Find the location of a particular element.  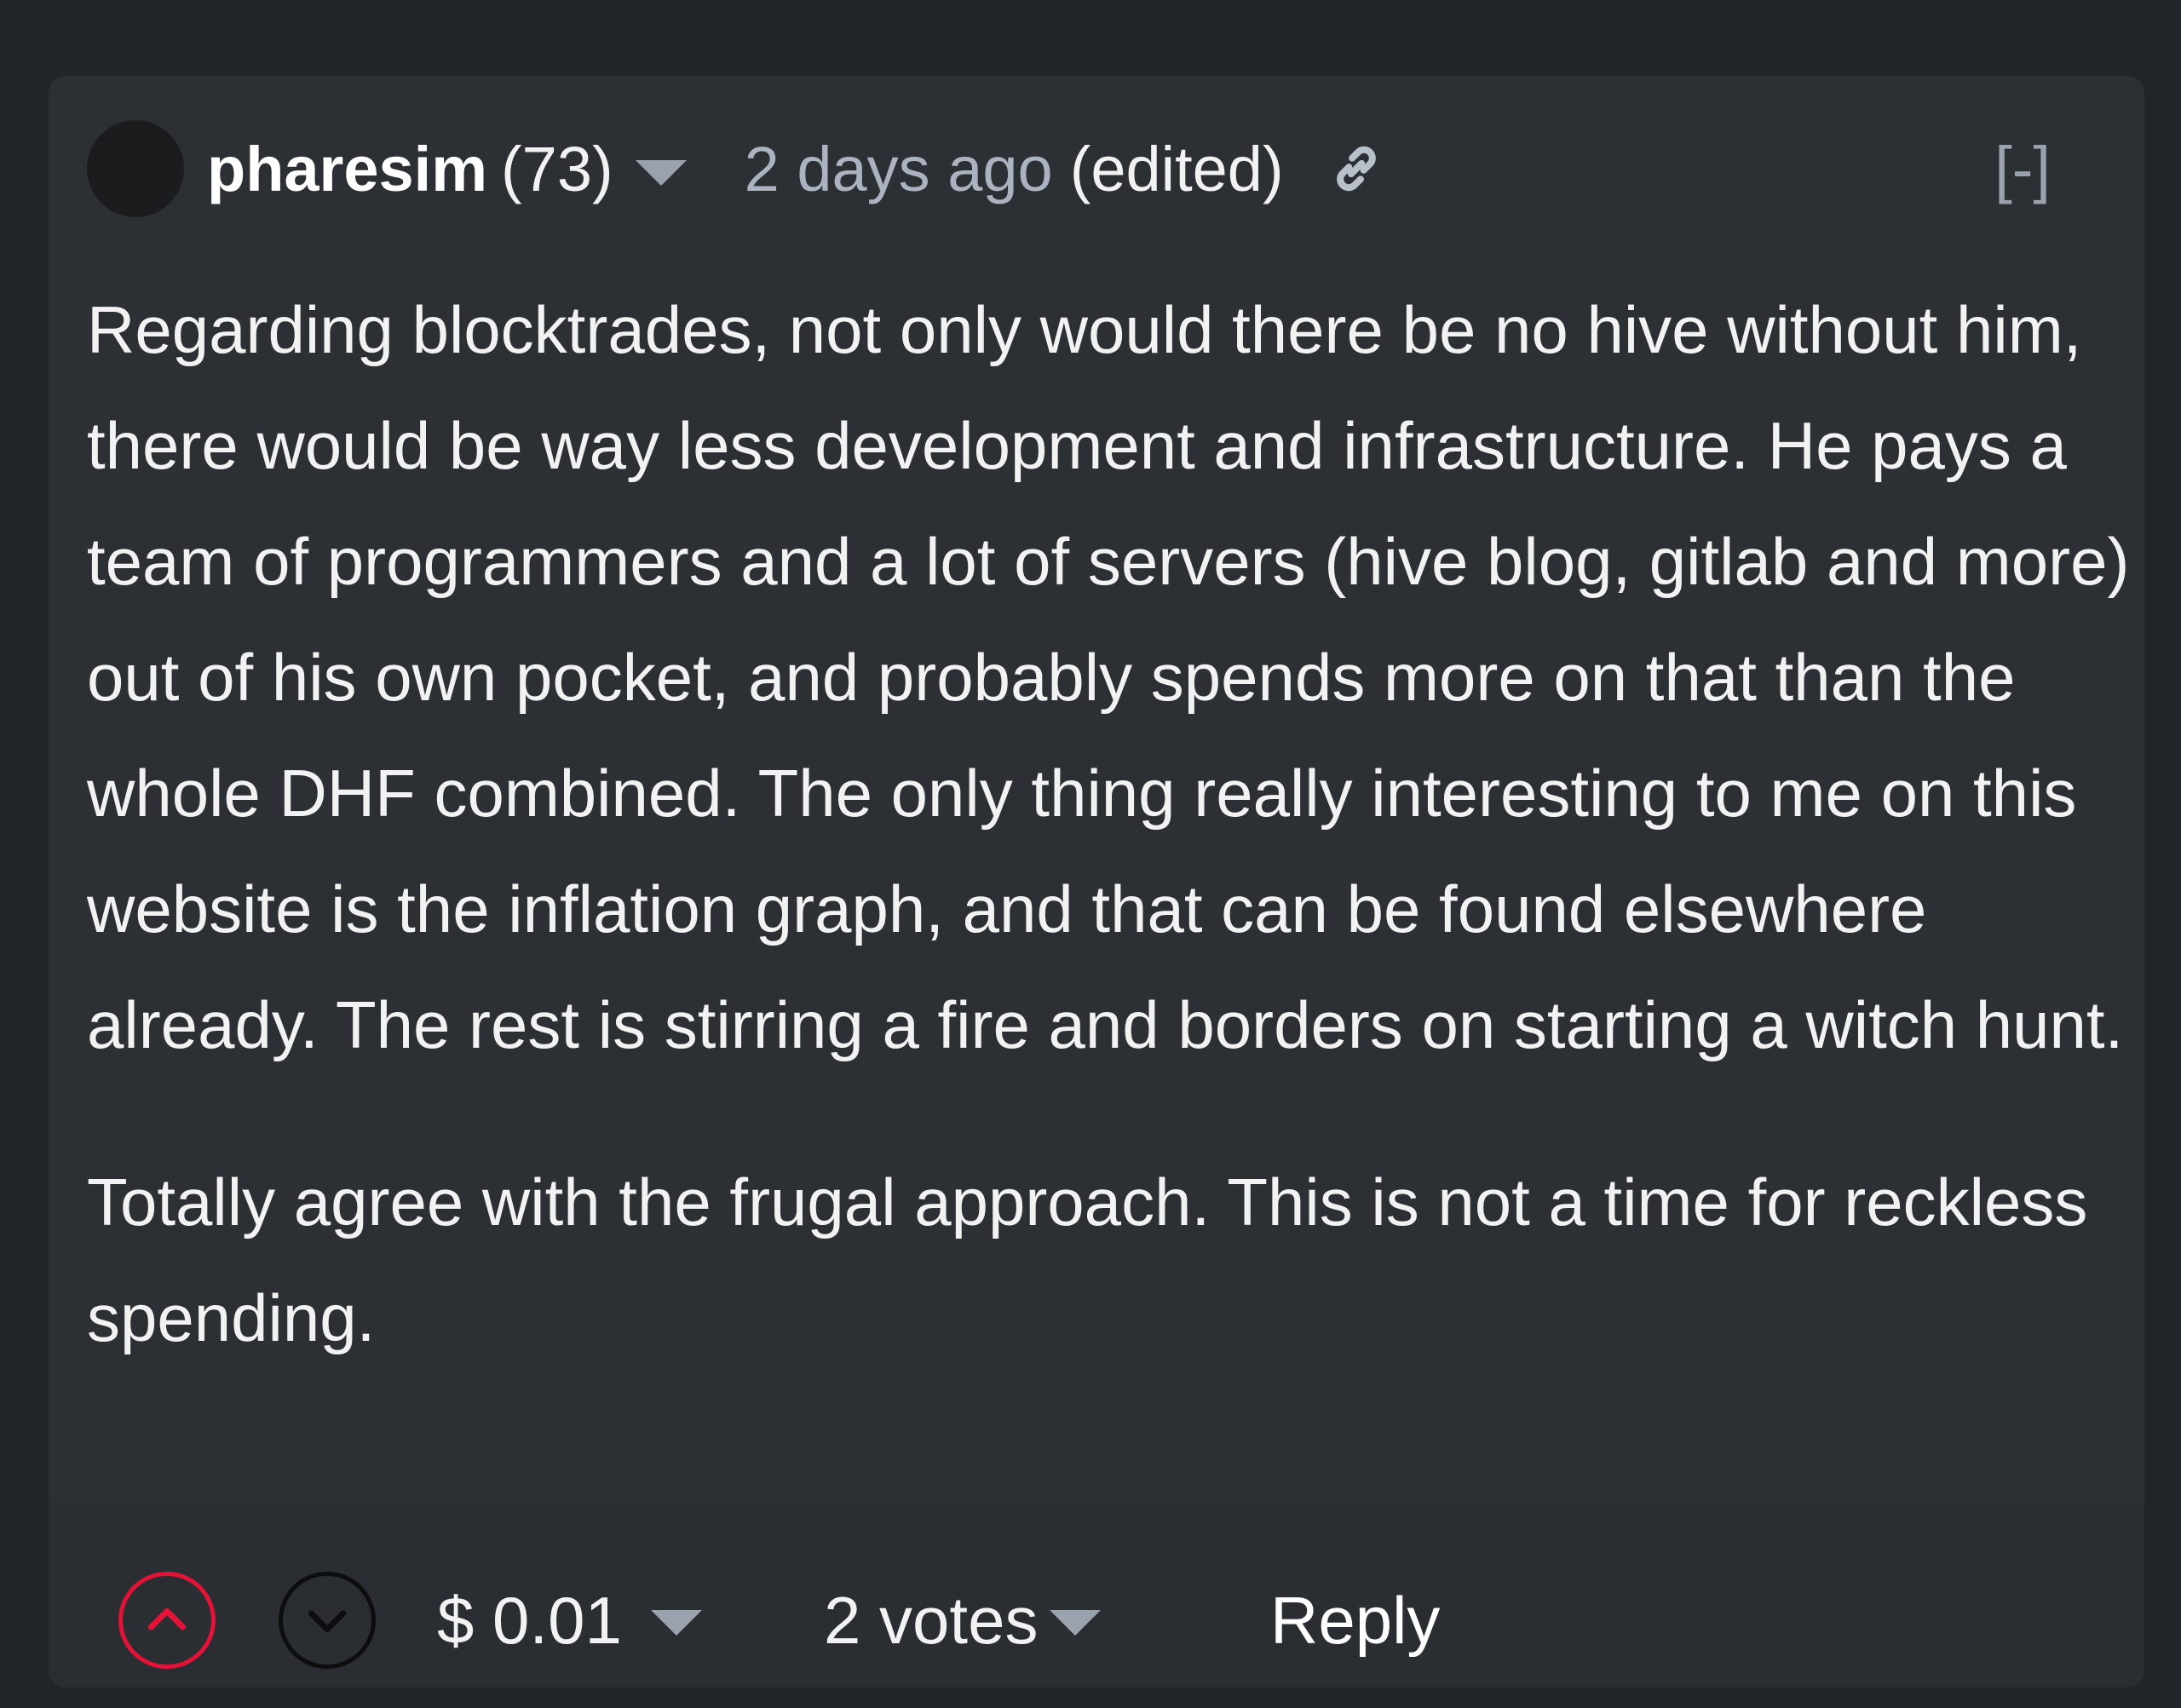

payout-dropdown: $ 0.01 is located at coordinates (569, 1620).